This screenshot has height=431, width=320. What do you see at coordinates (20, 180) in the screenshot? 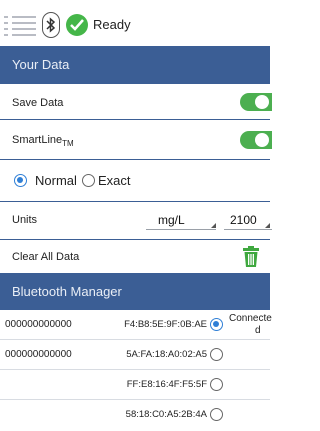
I see `mode-normal-radio` at bounding box center [20, 180].